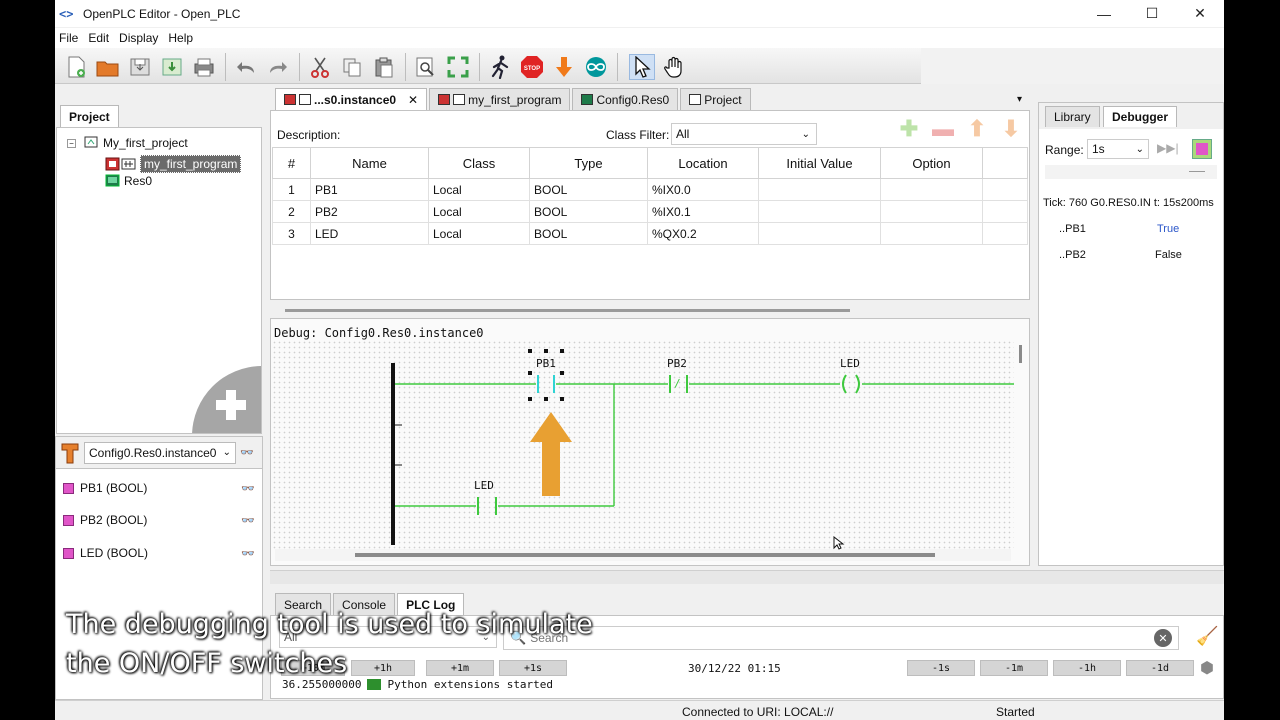  I want to click on menu-help: Help, so click(181, 38).